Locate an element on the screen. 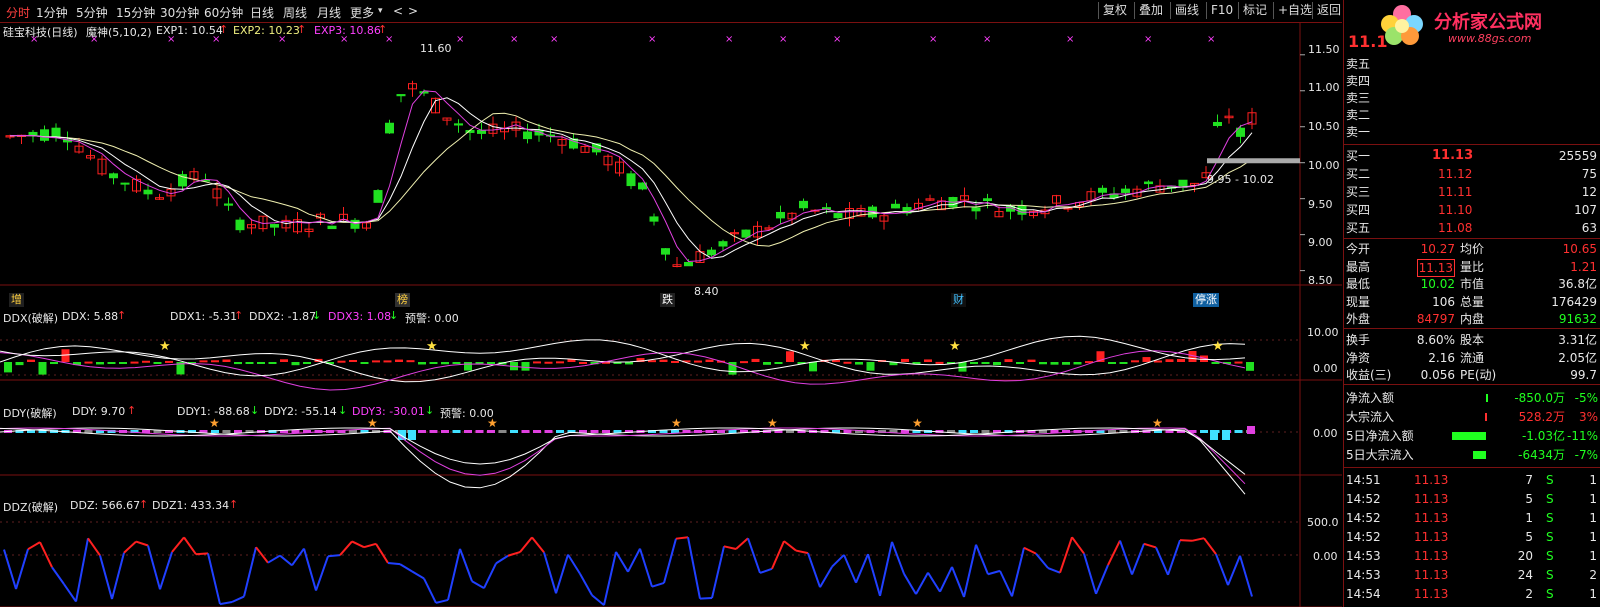 This screenshot has height=607, width=1600. adjust-button: 复权 is located at coordinates (1114, 10).